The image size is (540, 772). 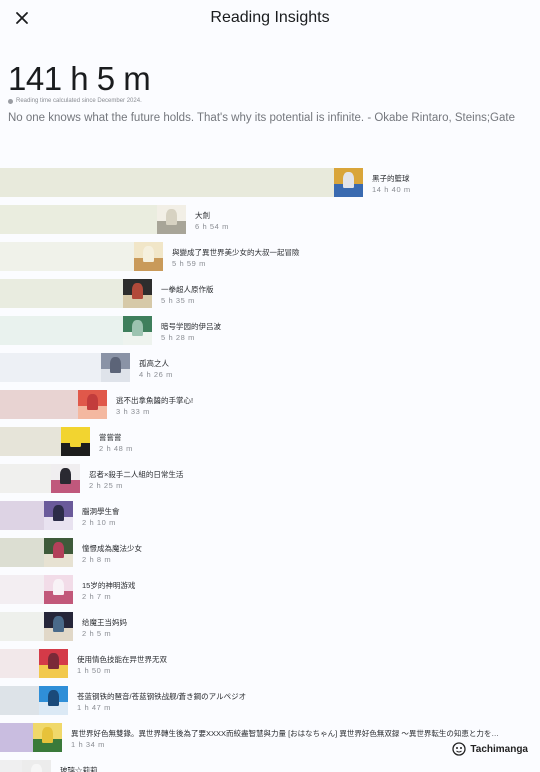 I want to click on manga-row: 黑子的籃球 14 h 40 m, so click(x=270, y=182).